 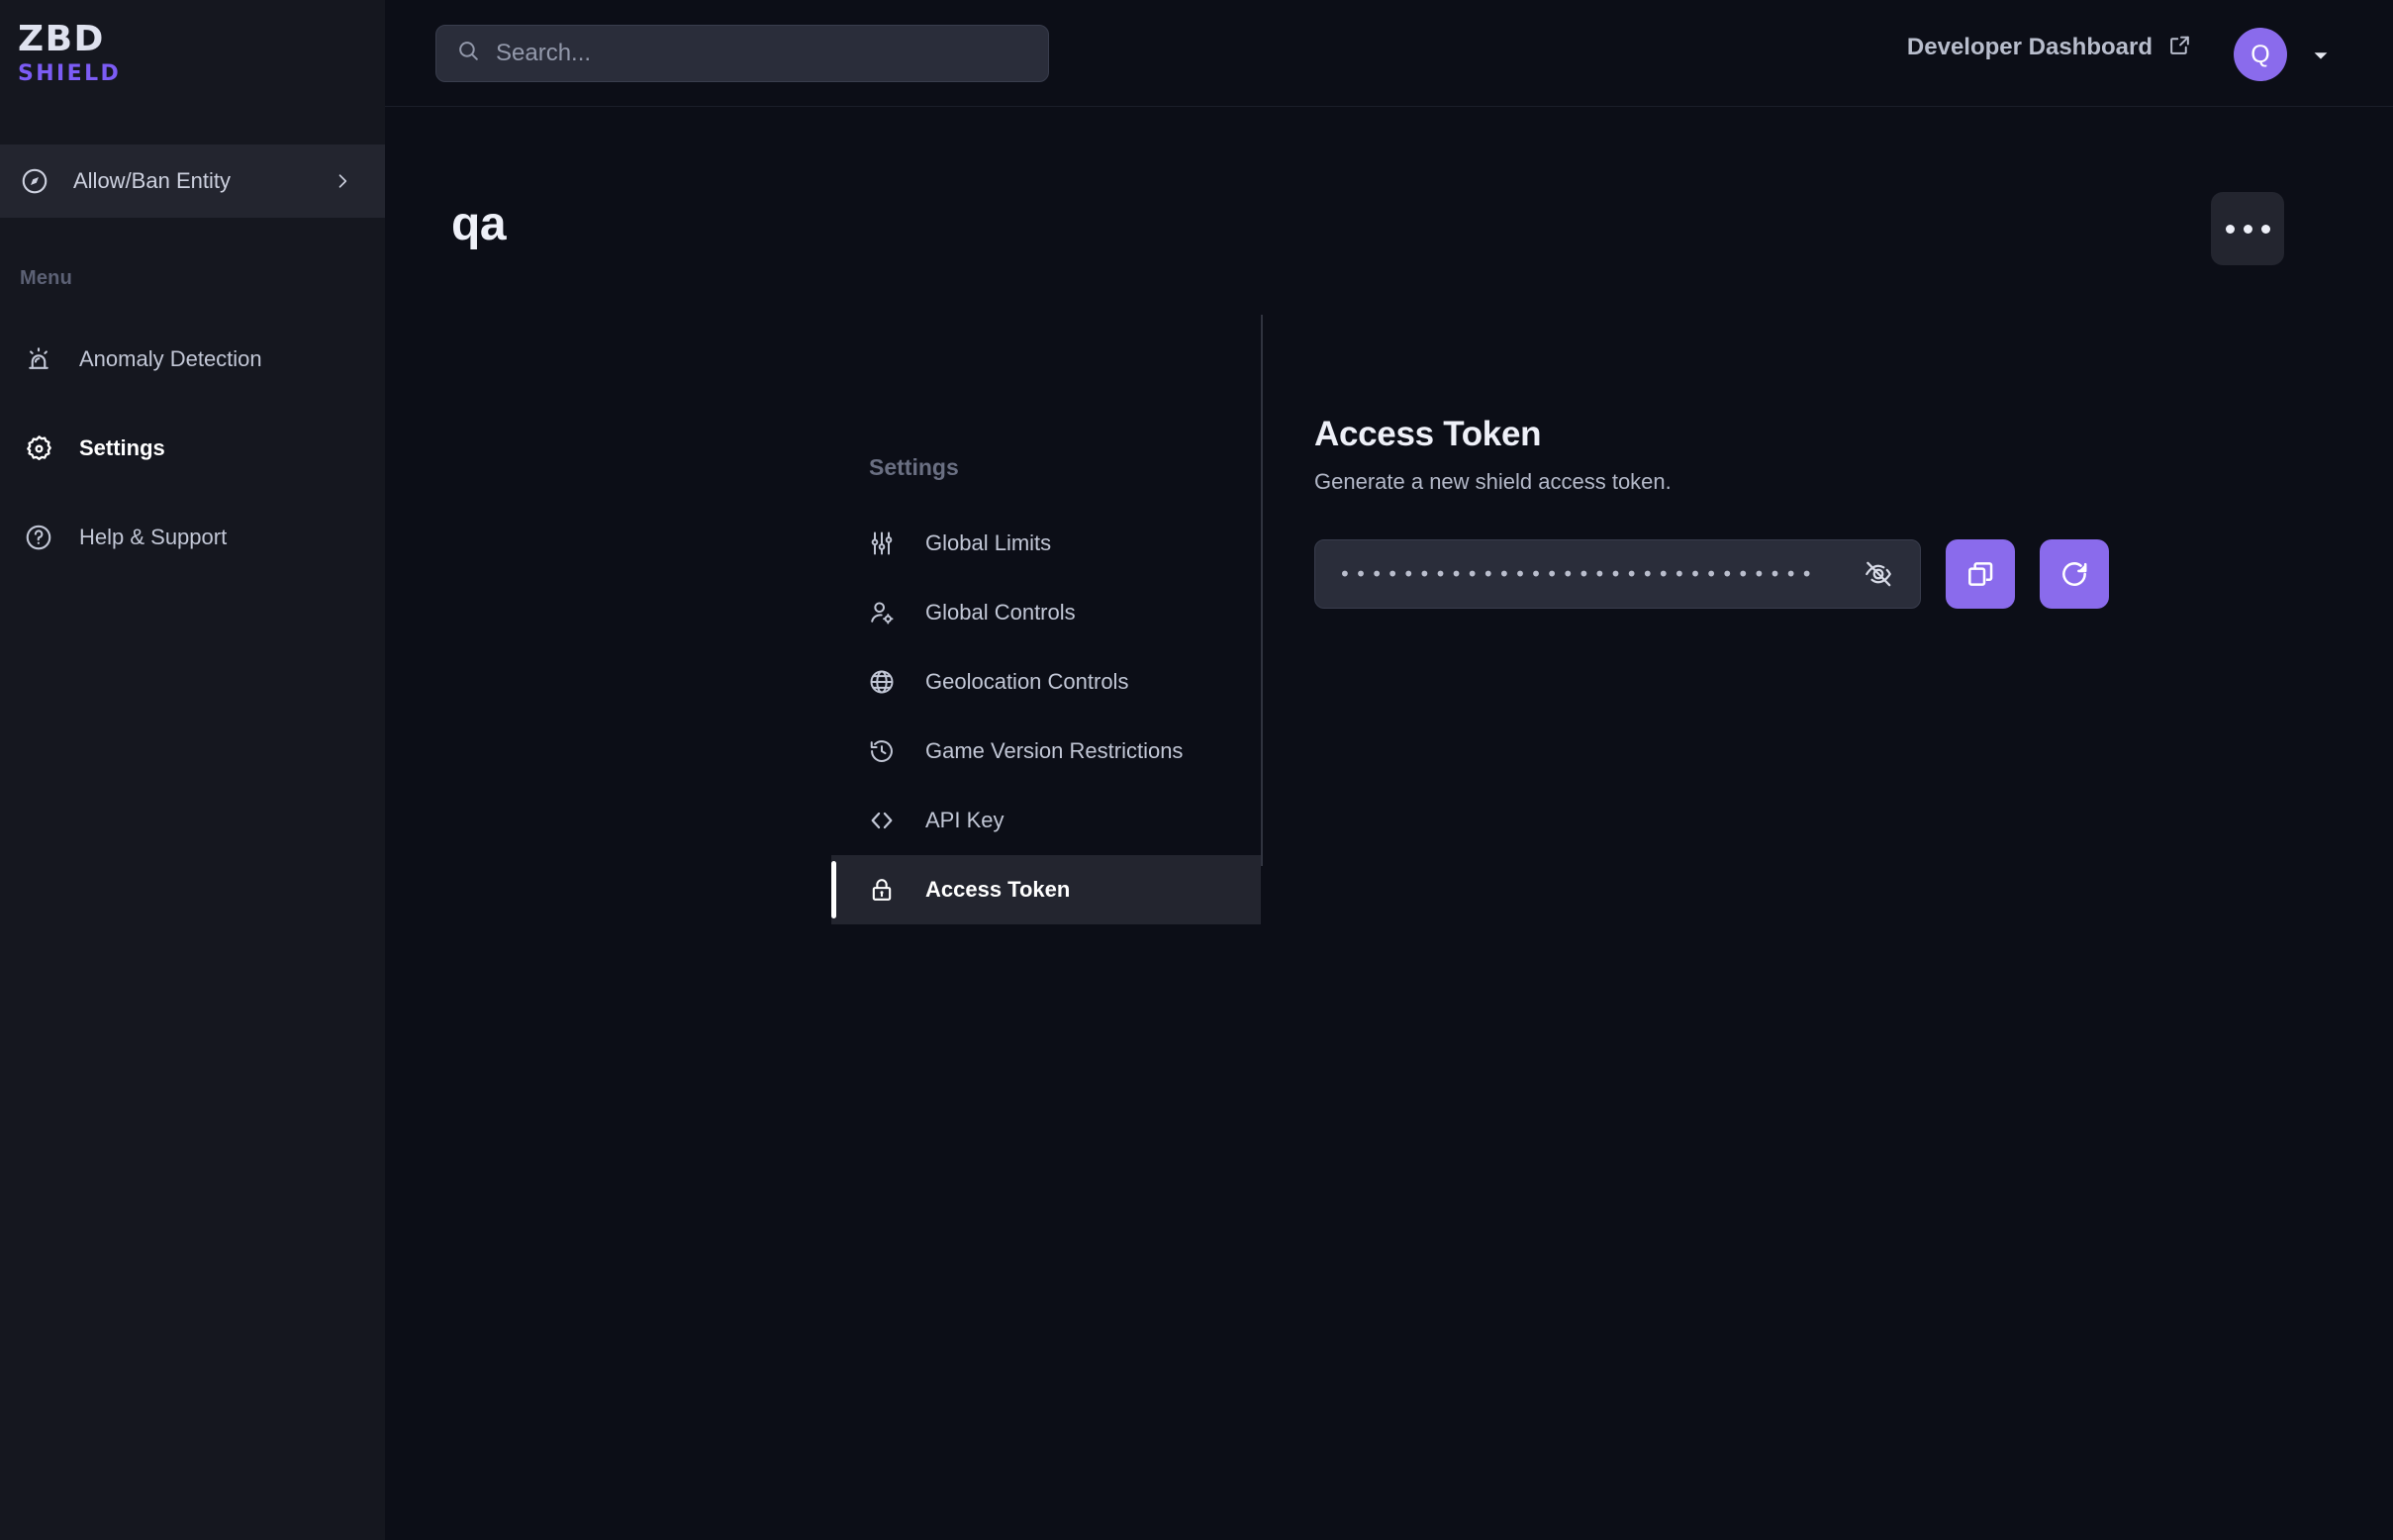 I want to click on history-icon, so click(x=882, y=751).